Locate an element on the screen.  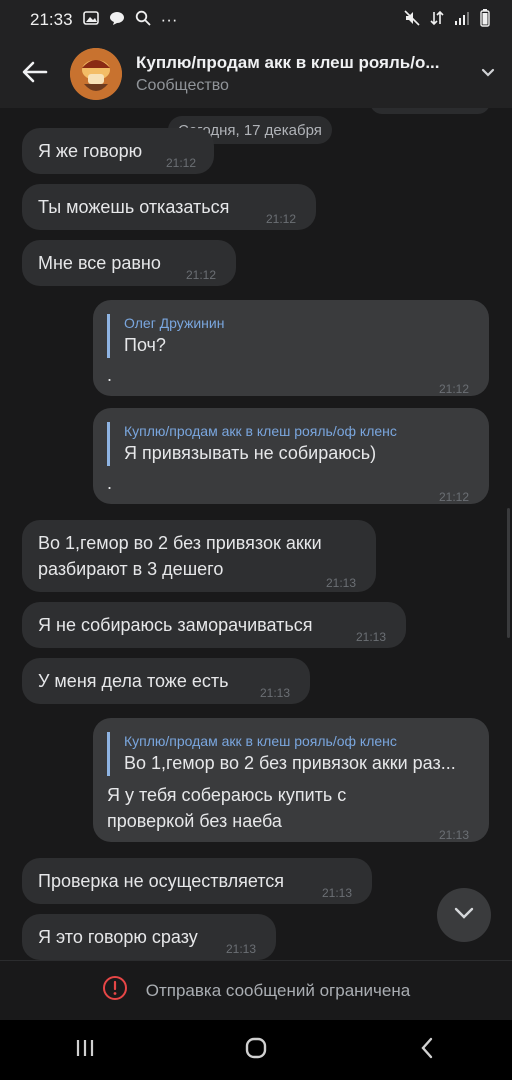
back-button is located at coordinates (35, 74).